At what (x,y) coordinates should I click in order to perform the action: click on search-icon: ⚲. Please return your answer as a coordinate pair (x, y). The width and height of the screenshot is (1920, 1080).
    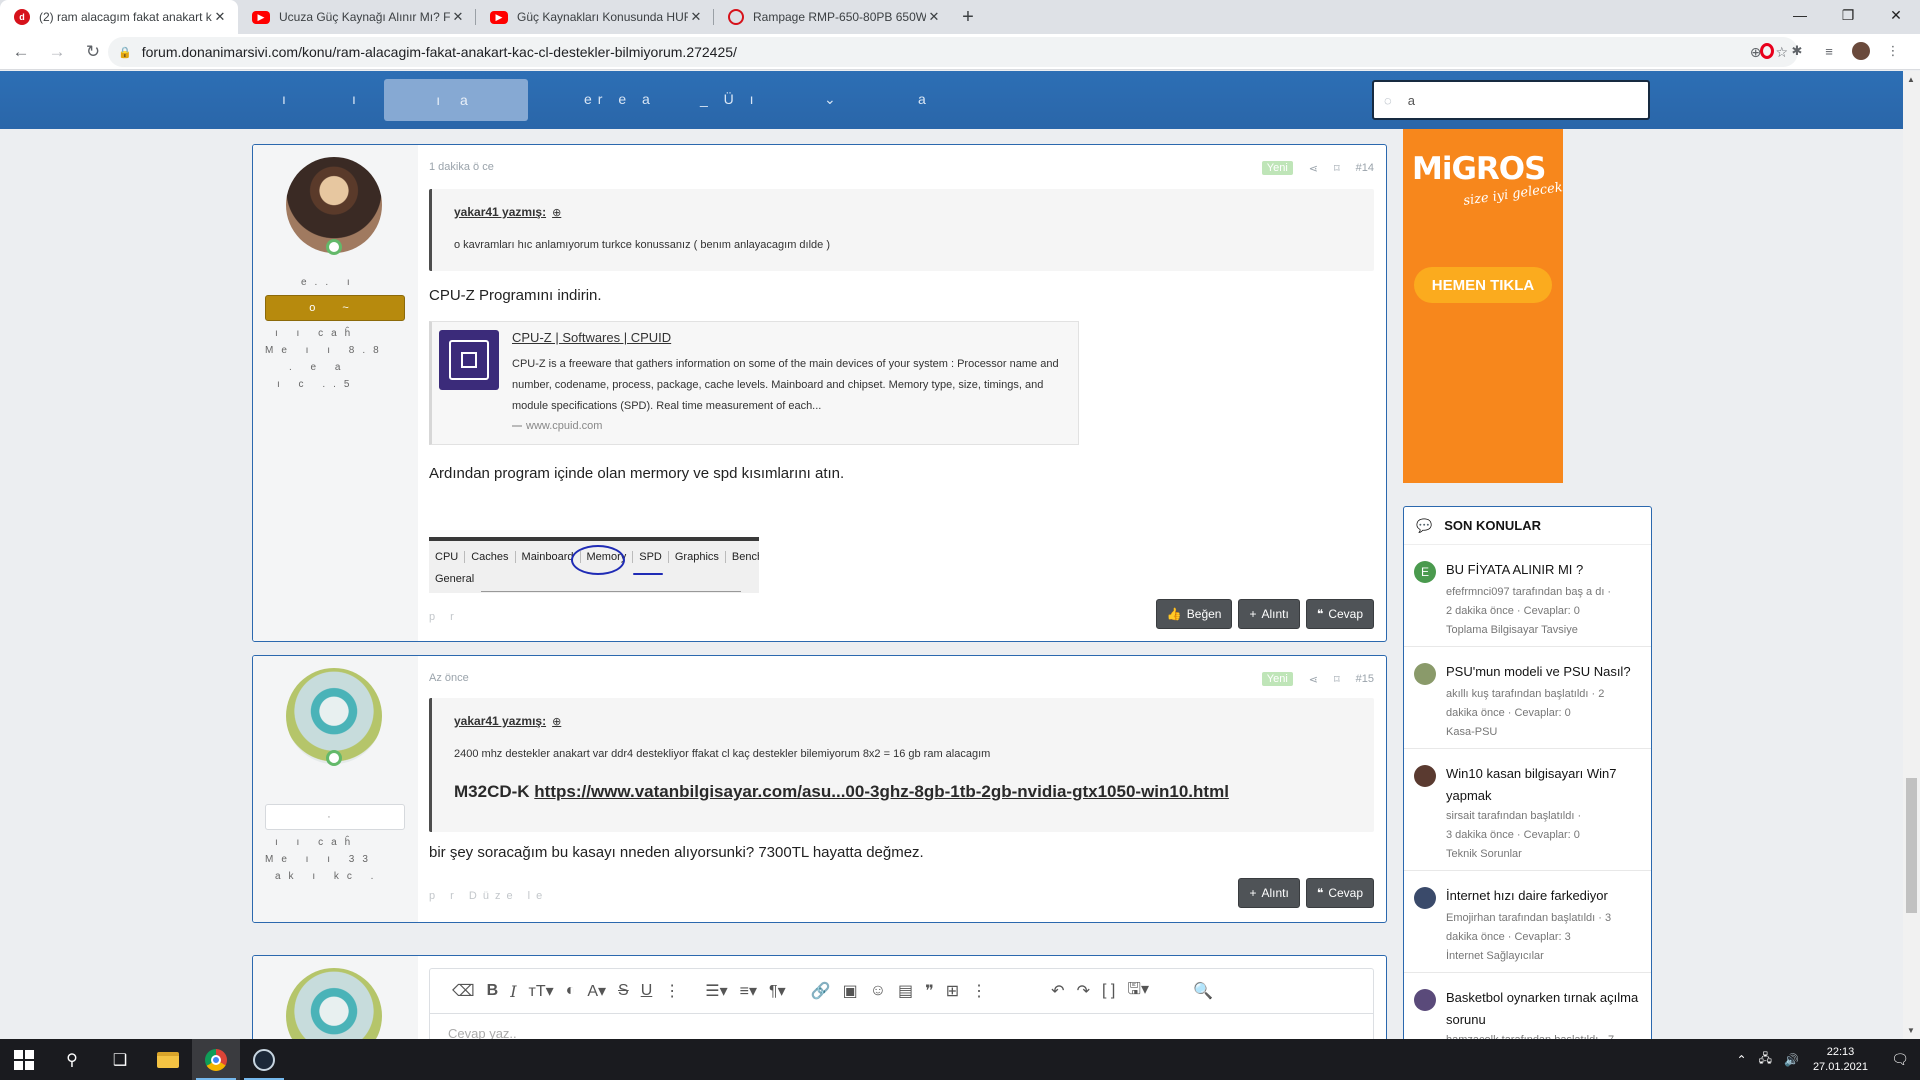
    Looking at the image, I should click on (72, 1059).